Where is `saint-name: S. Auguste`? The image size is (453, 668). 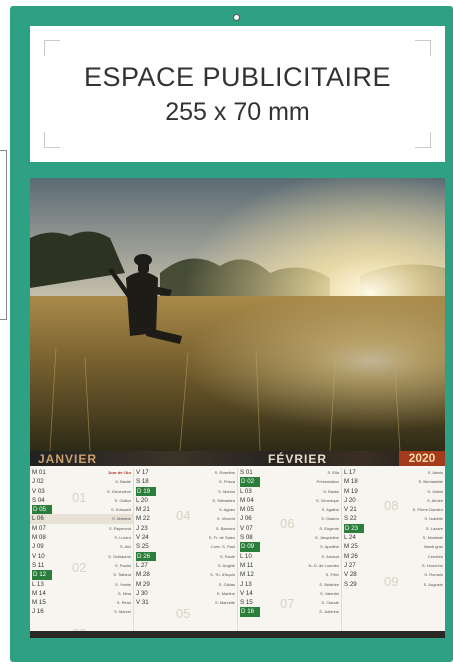 saint-name: S. Auguste is located at coordinates (433, 584).